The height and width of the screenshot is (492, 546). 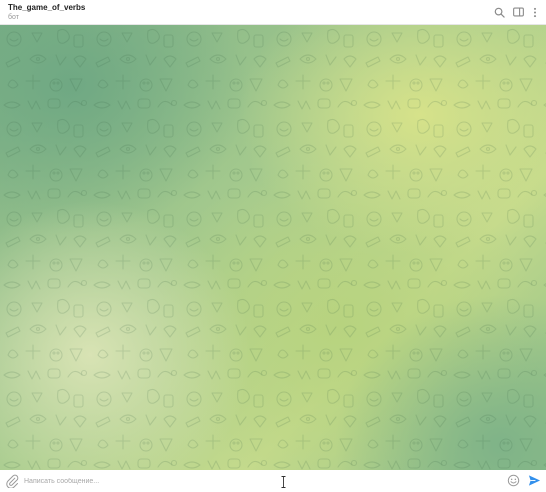 I want to click on message-composer, so click(x=273, y=481).